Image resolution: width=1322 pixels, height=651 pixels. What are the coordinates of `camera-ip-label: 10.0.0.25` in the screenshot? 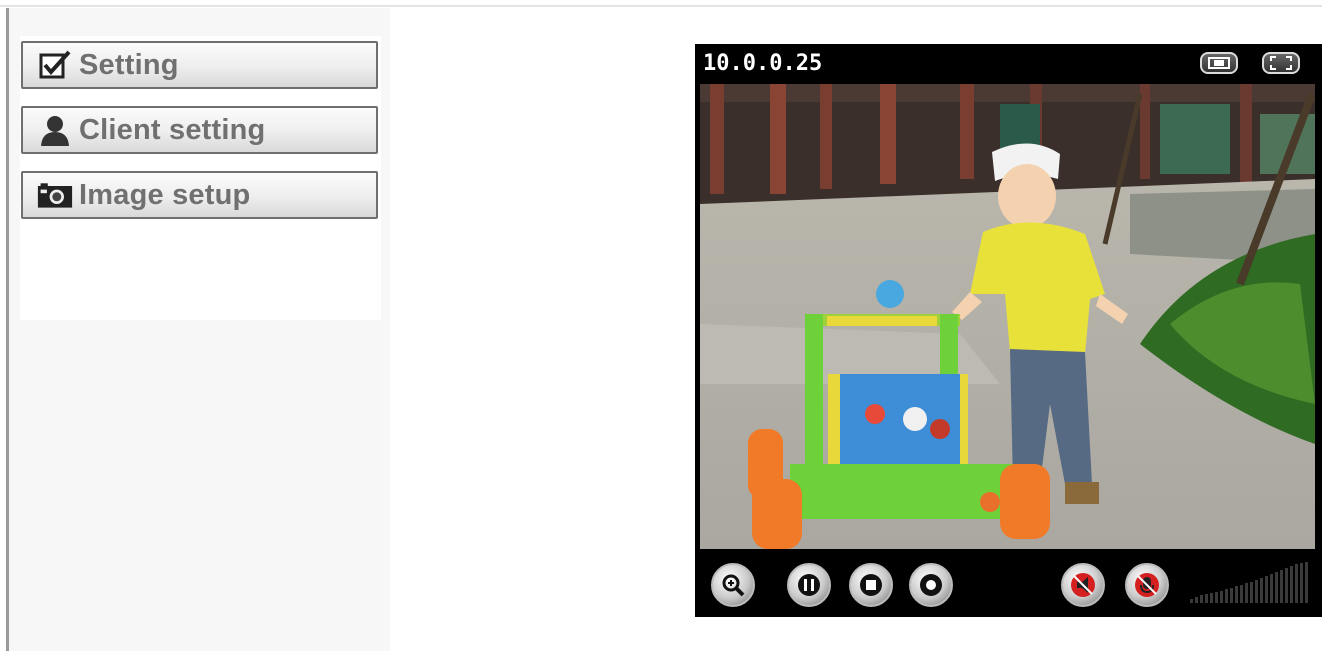 It's located at (763, 63).